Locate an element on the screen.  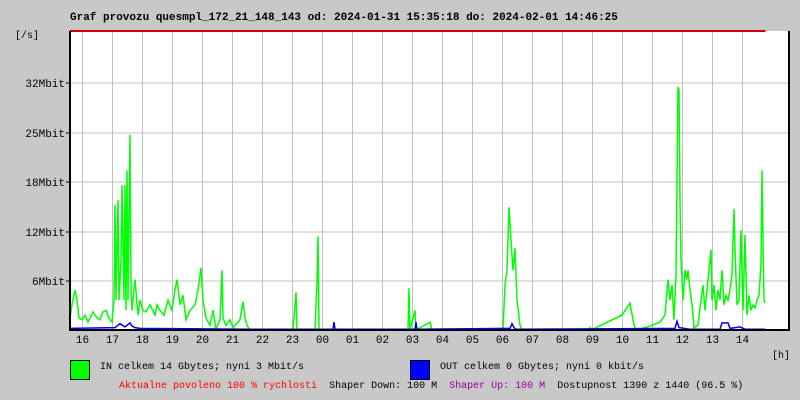
x-axis-unit: [h] is located at coordinates (781, 356).